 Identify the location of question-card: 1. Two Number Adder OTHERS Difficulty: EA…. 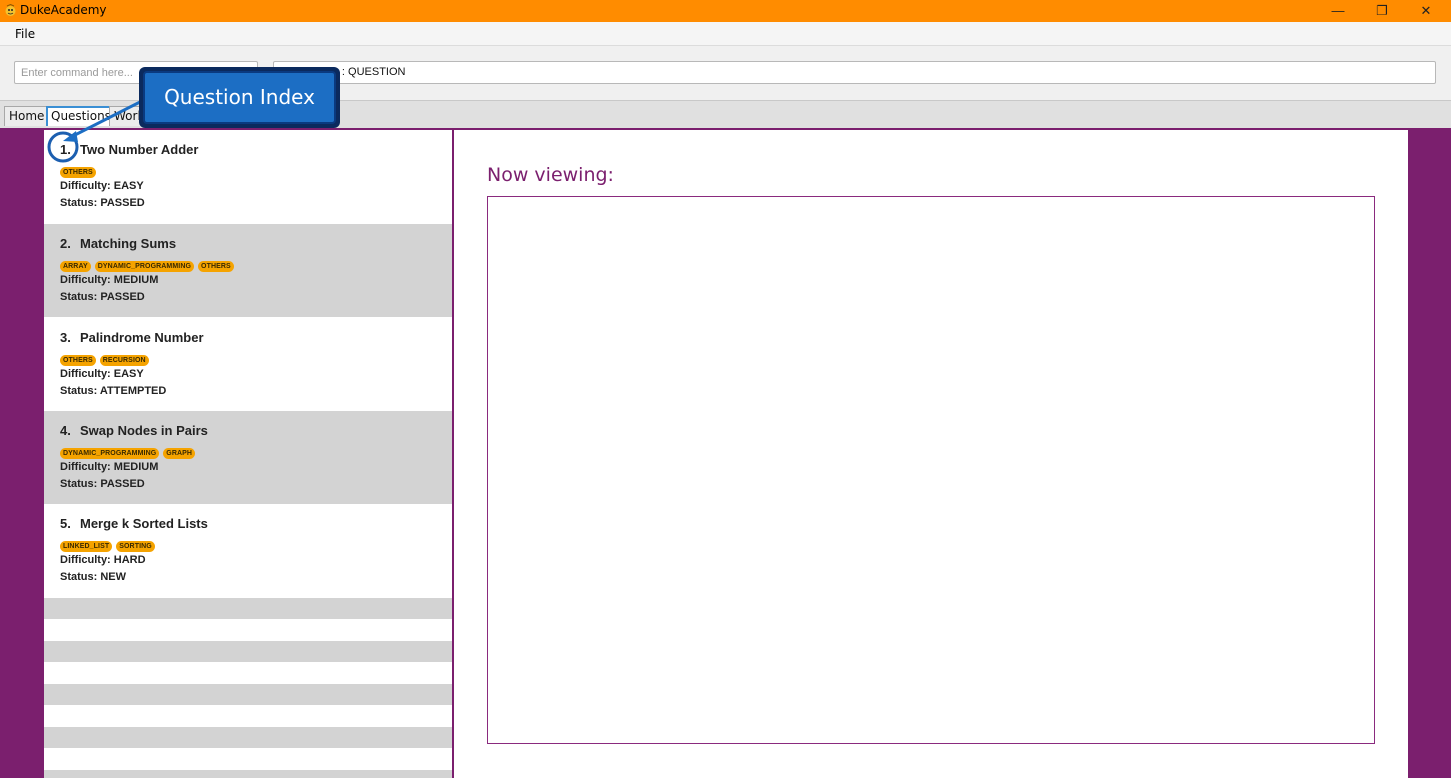
(248, 176).